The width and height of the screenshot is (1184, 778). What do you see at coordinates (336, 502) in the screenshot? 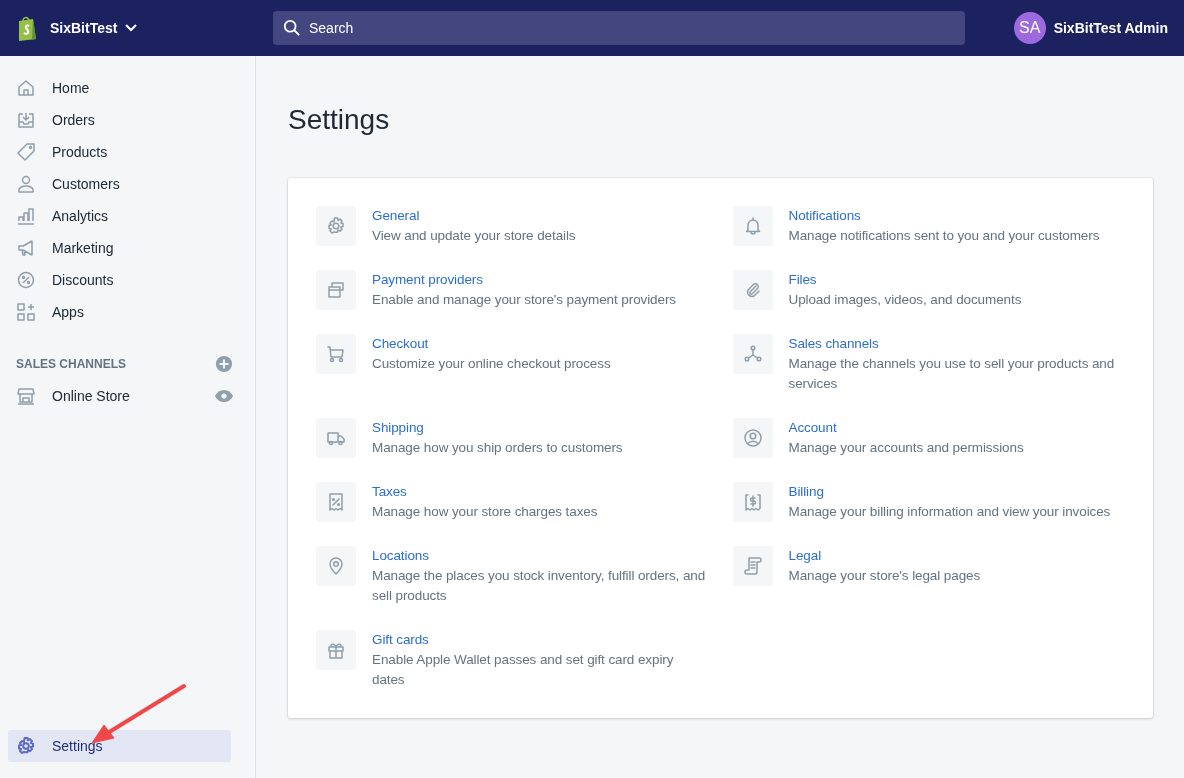
I see `receipt-icon` at bounding box center [336, 502].